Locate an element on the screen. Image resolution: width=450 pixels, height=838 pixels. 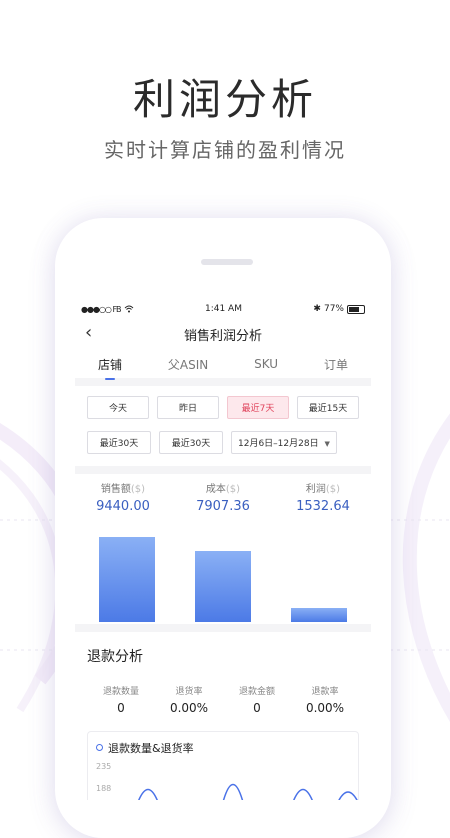
hero-title: 利润分析 is located at coordinates (224, 99).